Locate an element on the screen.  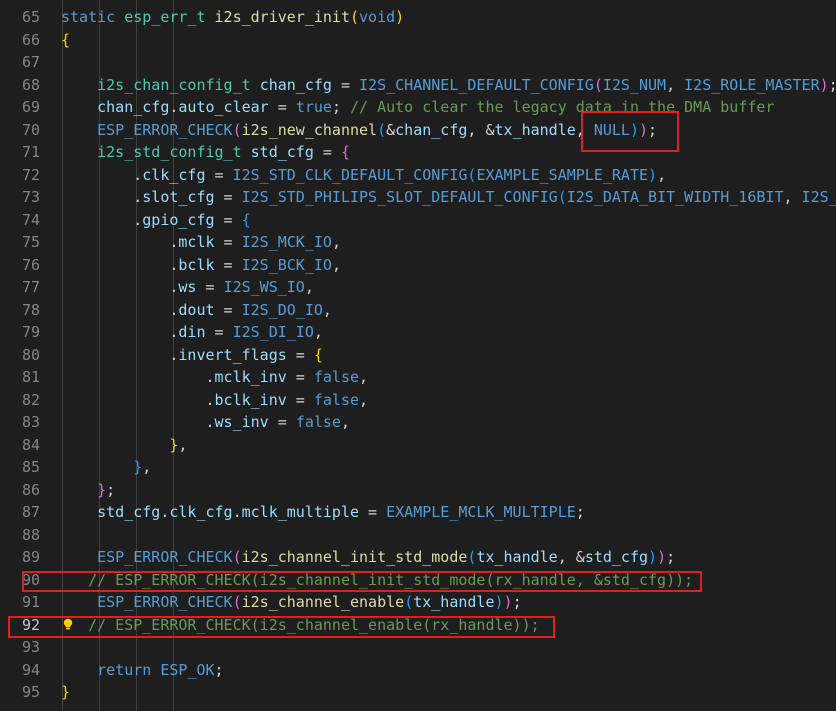
code-text: static esp_err_t i2s_driver_init(void) is located at coordinates (232, 17).